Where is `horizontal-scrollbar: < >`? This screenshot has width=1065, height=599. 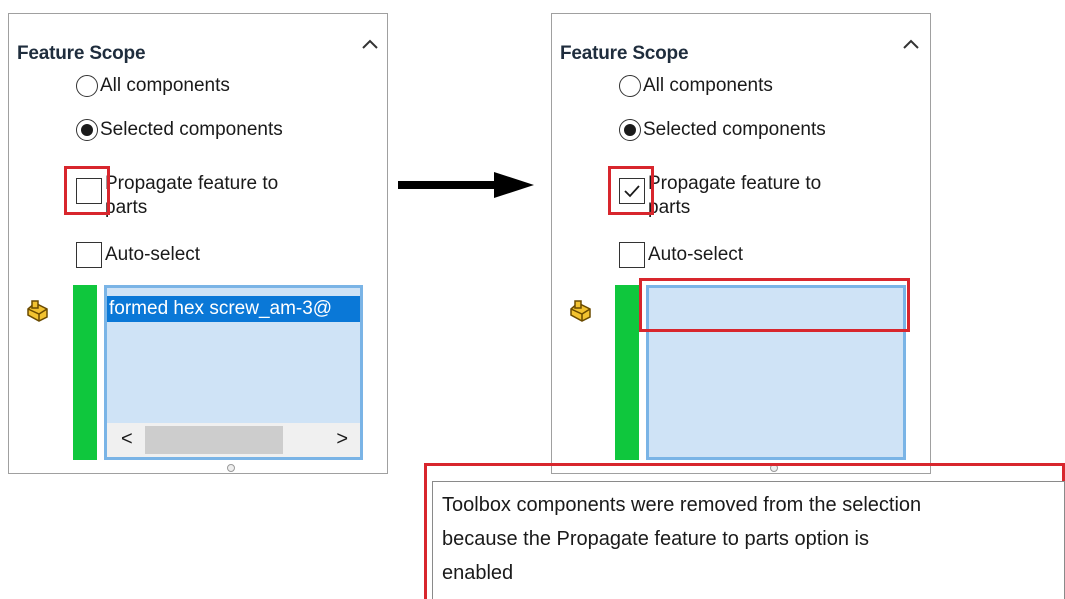
horizontal-scrollbar: < > is located at coordinates (233, 440).